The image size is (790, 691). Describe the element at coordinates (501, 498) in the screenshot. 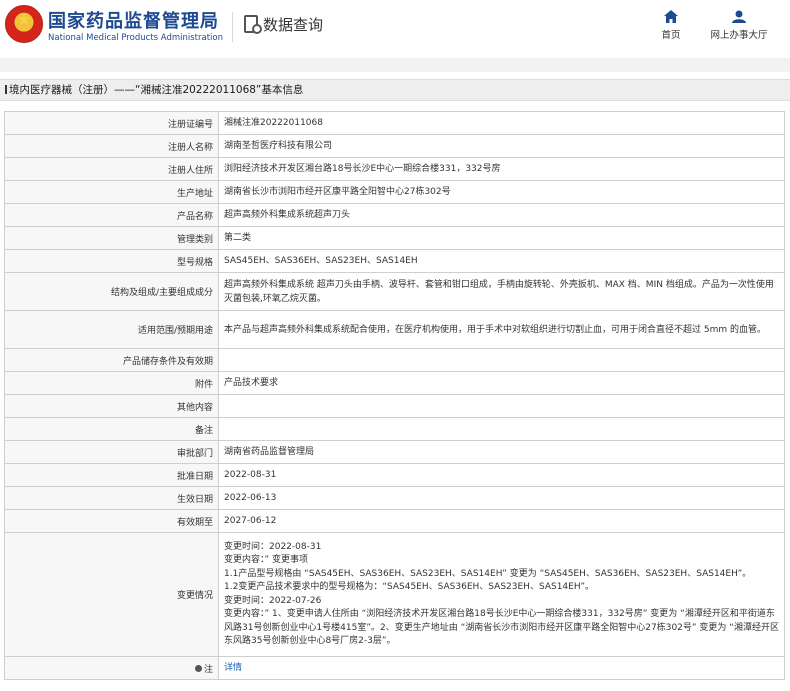

I see `row-value: 2022-06-13` at that location.